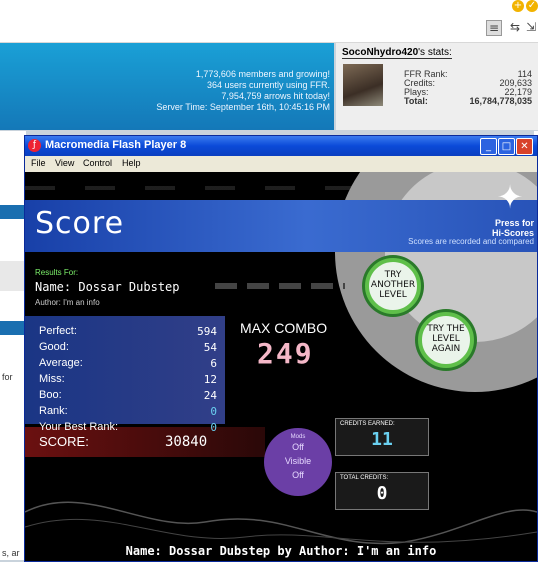 The width and height of the screenshot is (538, 562). I want to click on server-time: Server Time: September 16th, 10:45:16 PM, so click(243, 107).